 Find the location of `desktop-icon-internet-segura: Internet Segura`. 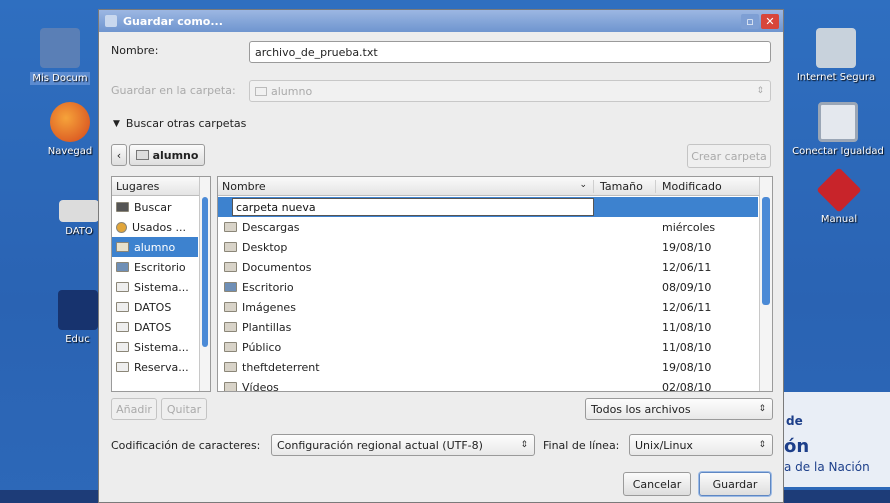

desktop-icon-internet-segura: Internet Segura is located at coordinates (836, 55).